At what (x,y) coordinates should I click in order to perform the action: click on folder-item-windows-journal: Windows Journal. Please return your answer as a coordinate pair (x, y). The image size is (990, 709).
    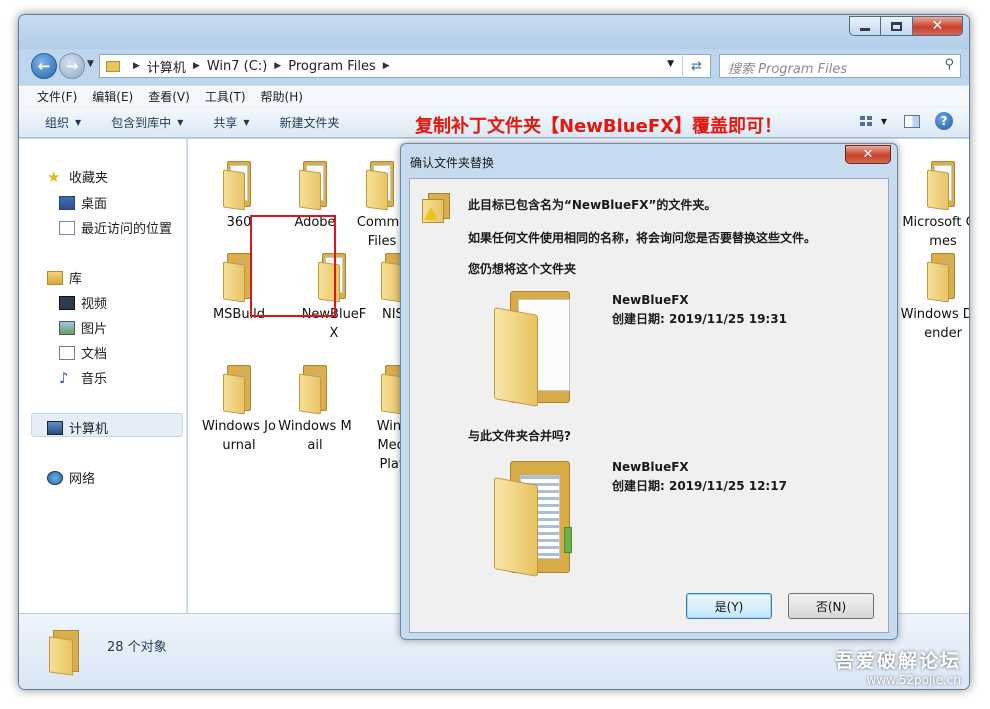
    Looking at the image, I should click on (239, 410).